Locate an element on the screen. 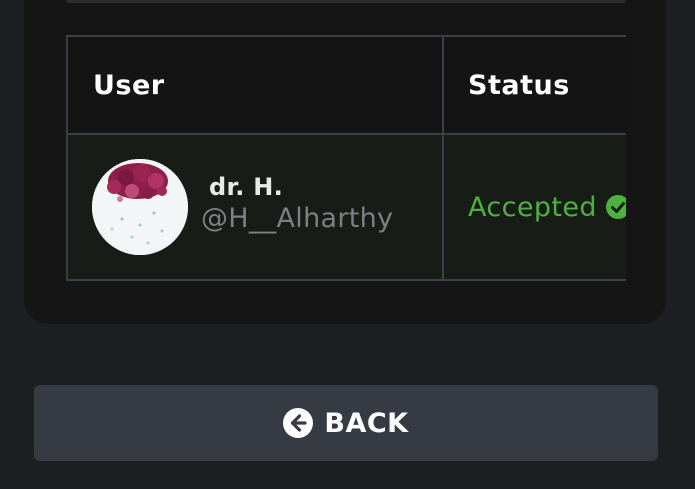  column-header-user: User is located at coordinates (255, 85).